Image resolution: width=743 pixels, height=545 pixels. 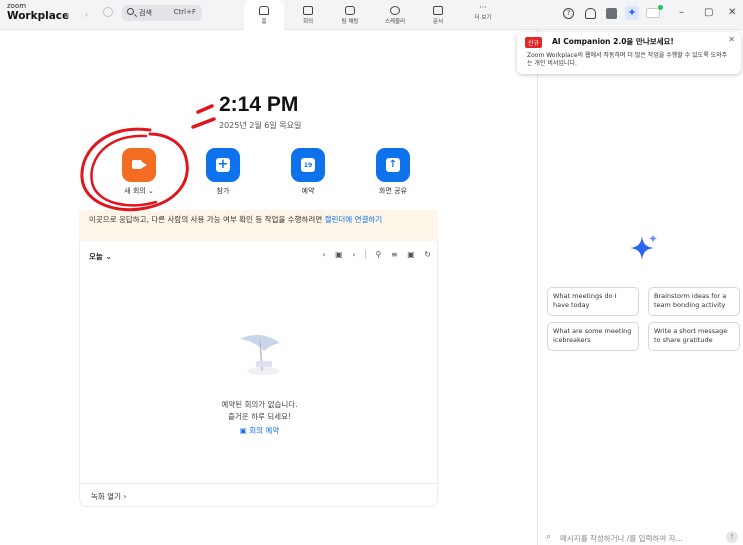 I want to click on share-arrow-icon: ↑, so click(x=393, y=165).